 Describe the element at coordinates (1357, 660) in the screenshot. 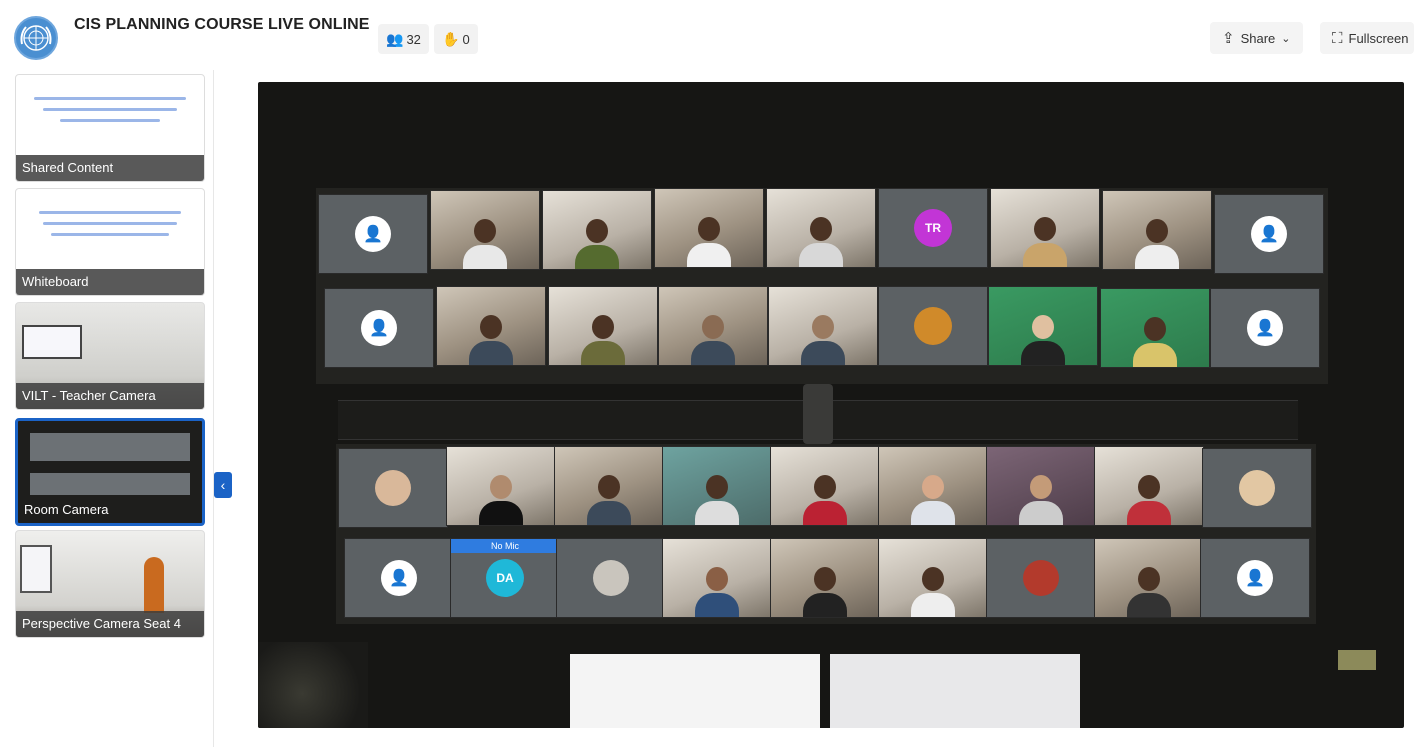

I see `wall-plate` at that location.